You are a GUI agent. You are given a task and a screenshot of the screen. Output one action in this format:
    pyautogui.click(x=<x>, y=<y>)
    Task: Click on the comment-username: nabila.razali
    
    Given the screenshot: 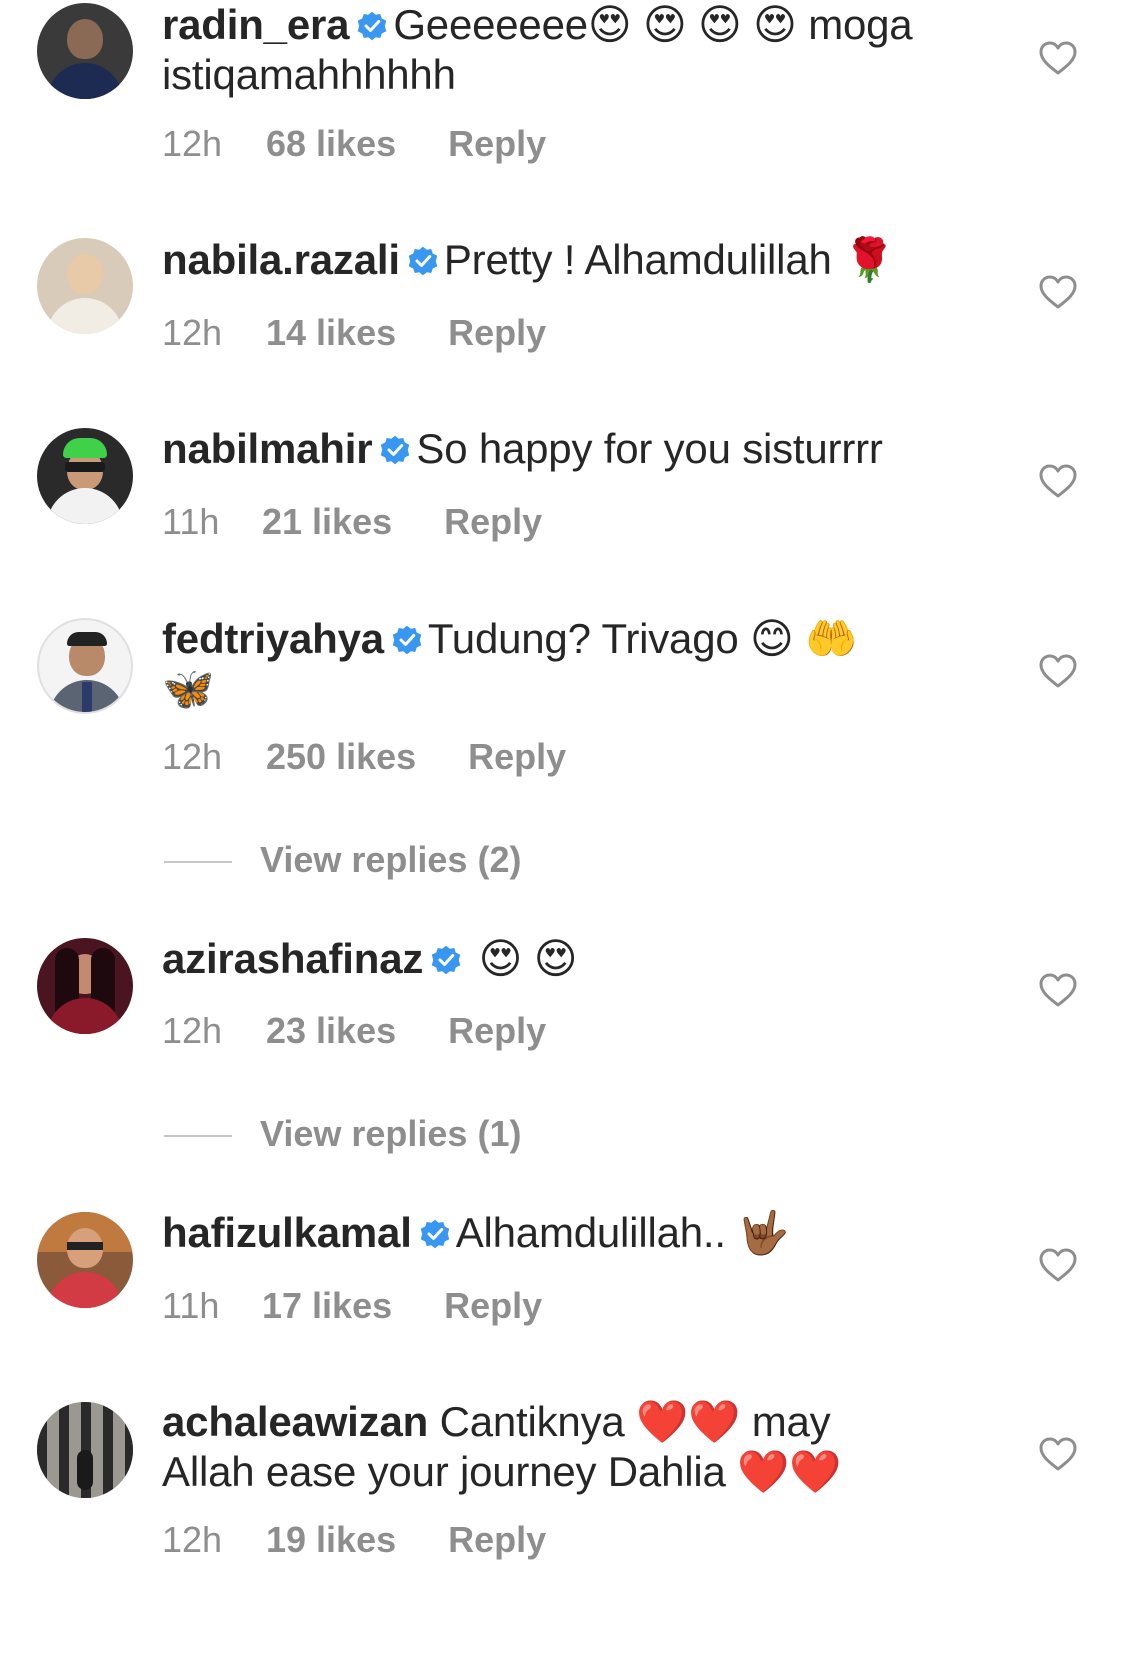 What is the action you would take?
    pyautogui.click(x=281, y=259)
    